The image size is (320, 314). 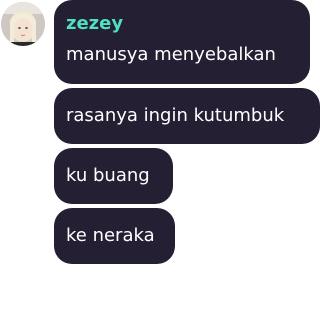 I want to click on message-text: ke neraka, so click(x=110, y=235).